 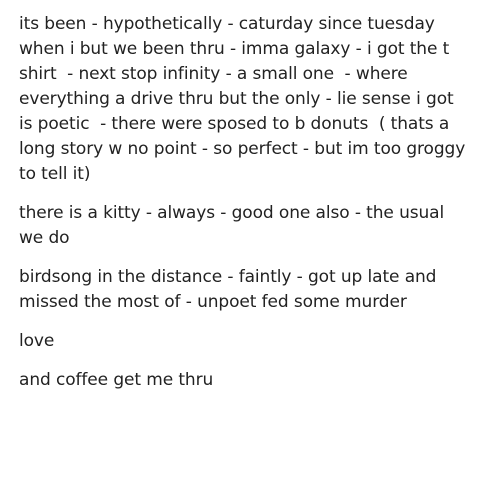 I want to click on post-paragraph: and coffee get me thru, so click(x=116, y=380).